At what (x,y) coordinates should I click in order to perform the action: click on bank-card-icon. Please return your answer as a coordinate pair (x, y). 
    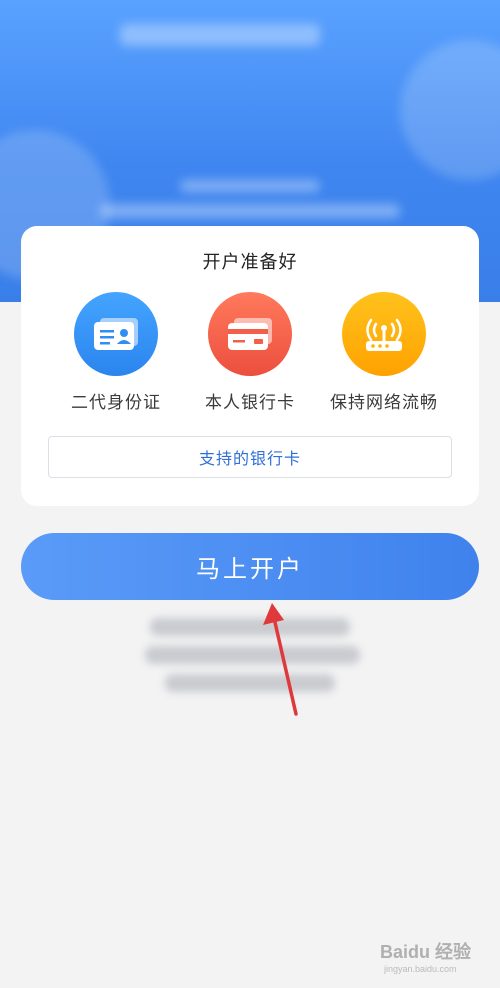
    Looking at the image, I should click on (250, 334).